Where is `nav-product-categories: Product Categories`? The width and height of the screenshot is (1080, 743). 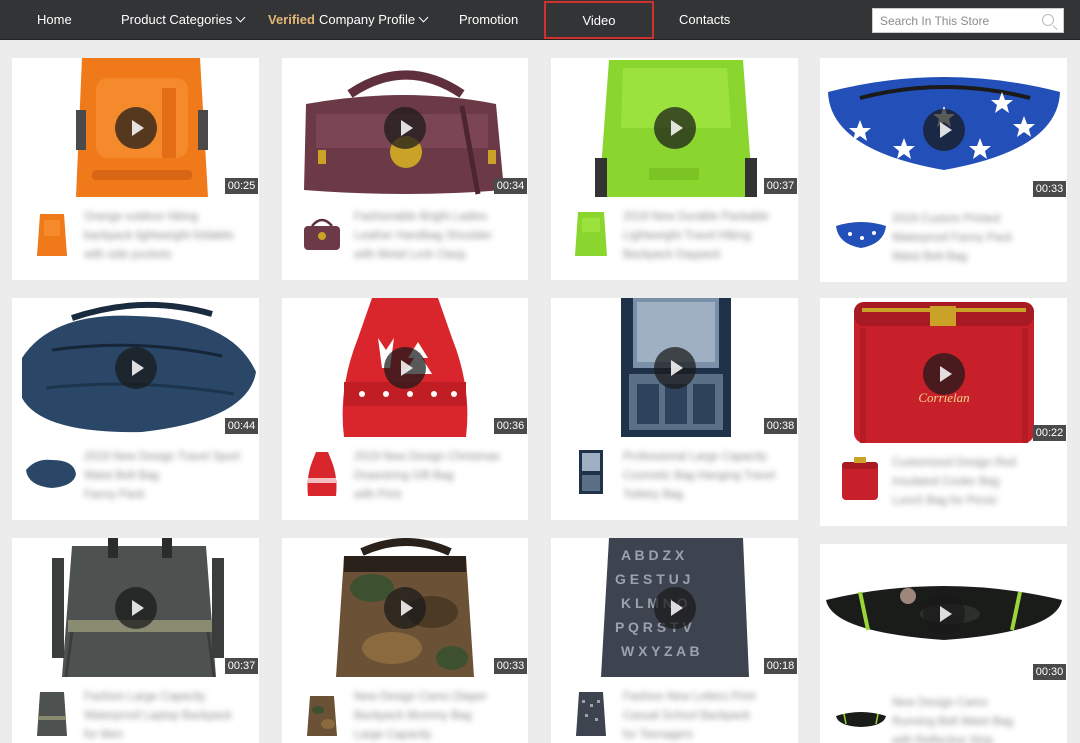
nav-product-categories: Product Categories is located at coordinates (183, 20).